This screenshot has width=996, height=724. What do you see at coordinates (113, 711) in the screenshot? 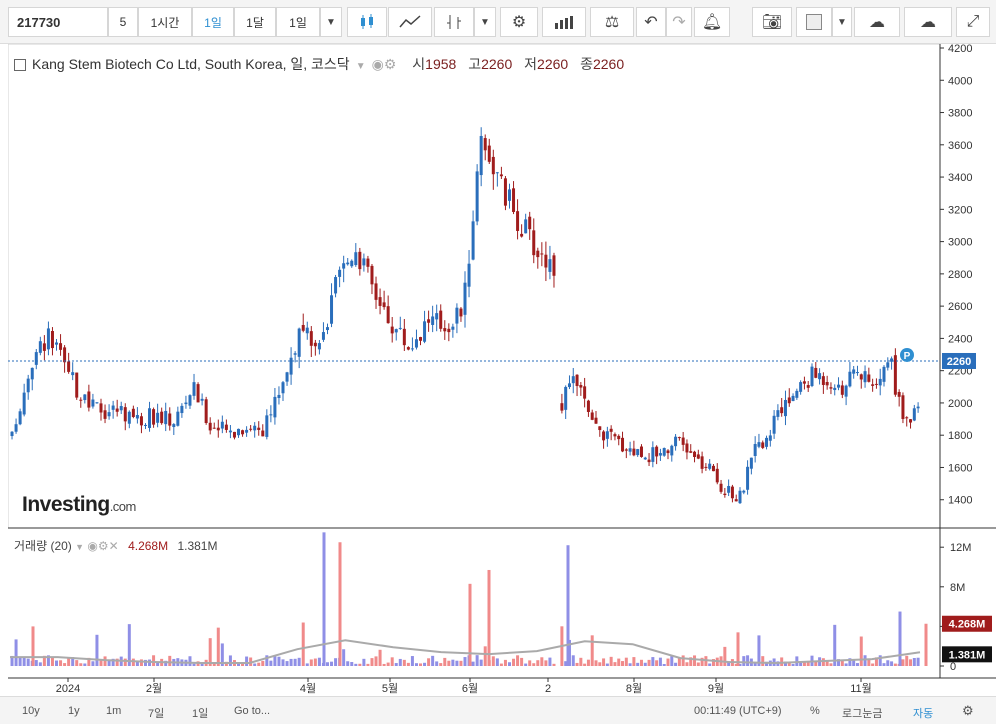
I see `range-1m: 1m` at bounding box center [113, 711].